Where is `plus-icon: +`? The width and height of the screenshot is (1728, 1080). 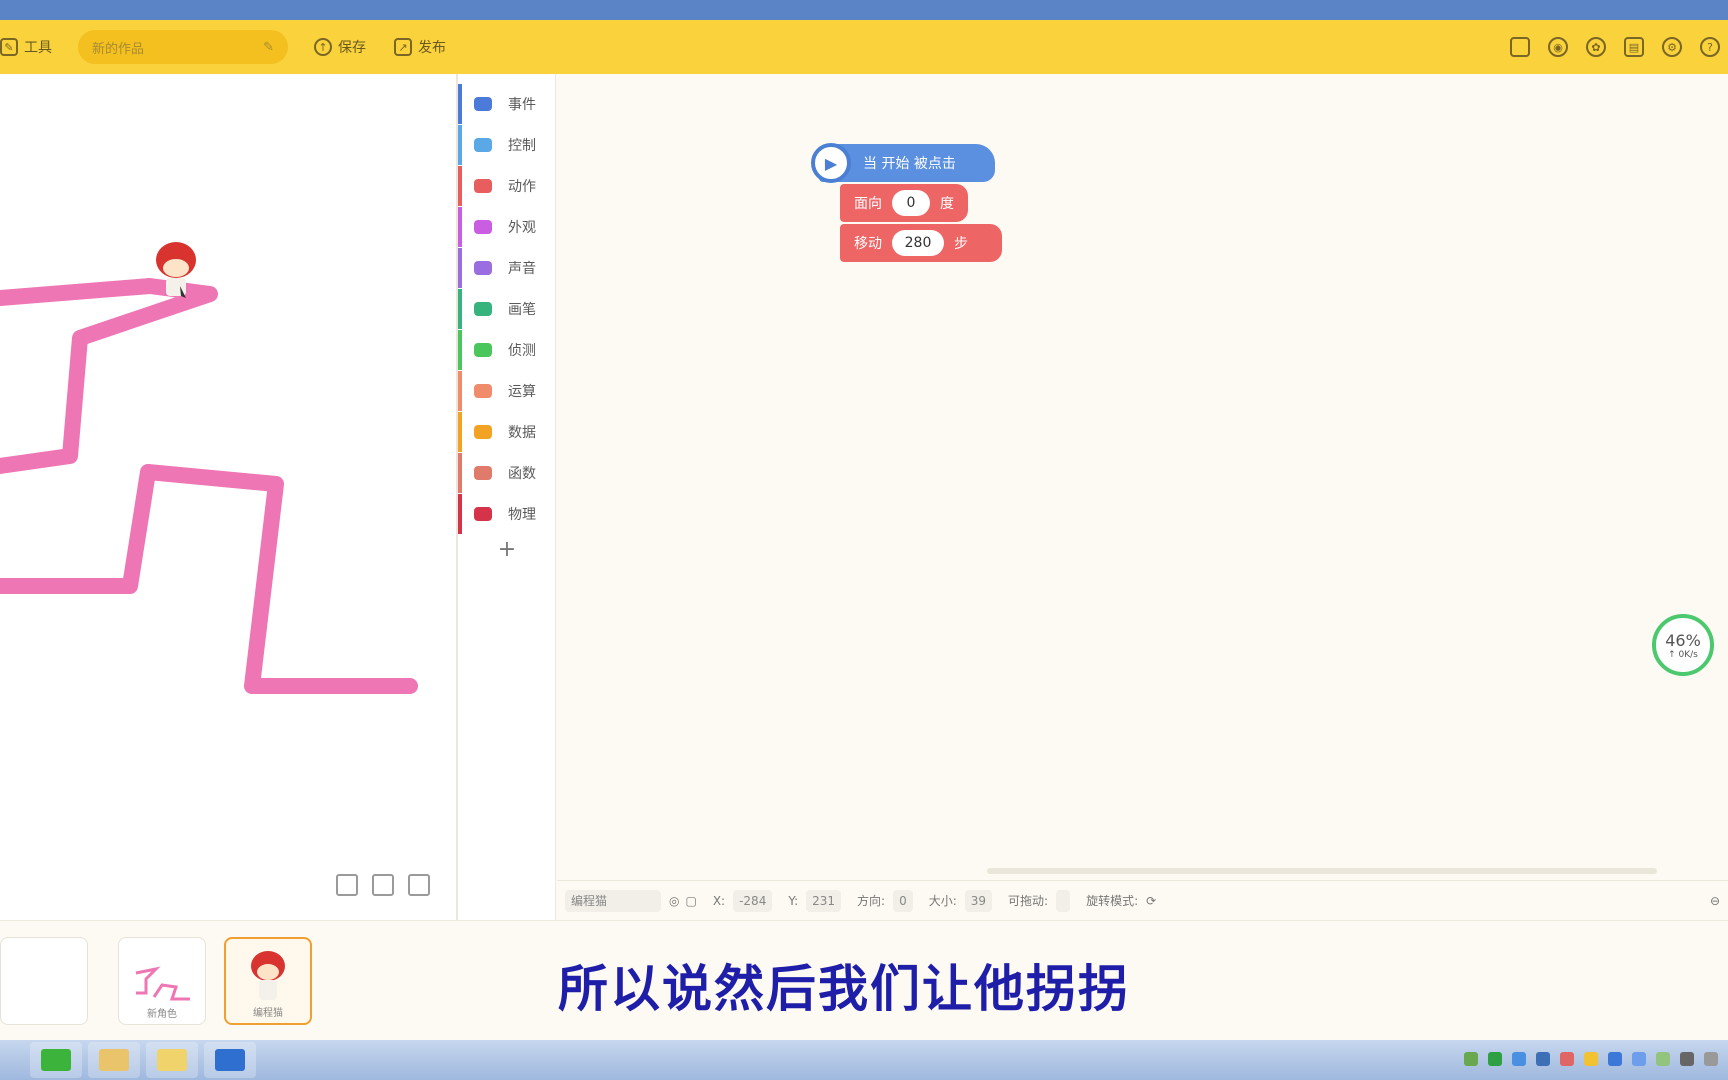
plus-icon: + is located at coordinates (507, 549).